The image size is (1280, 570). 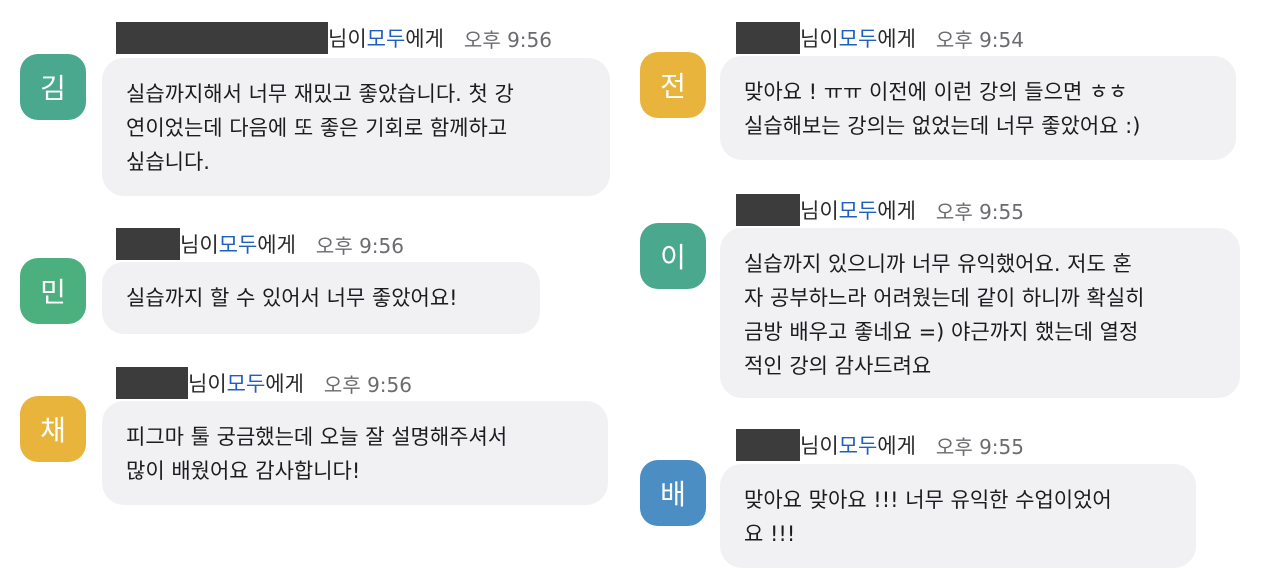 I want to click on avatar: 이, so click(x=673, y=256).